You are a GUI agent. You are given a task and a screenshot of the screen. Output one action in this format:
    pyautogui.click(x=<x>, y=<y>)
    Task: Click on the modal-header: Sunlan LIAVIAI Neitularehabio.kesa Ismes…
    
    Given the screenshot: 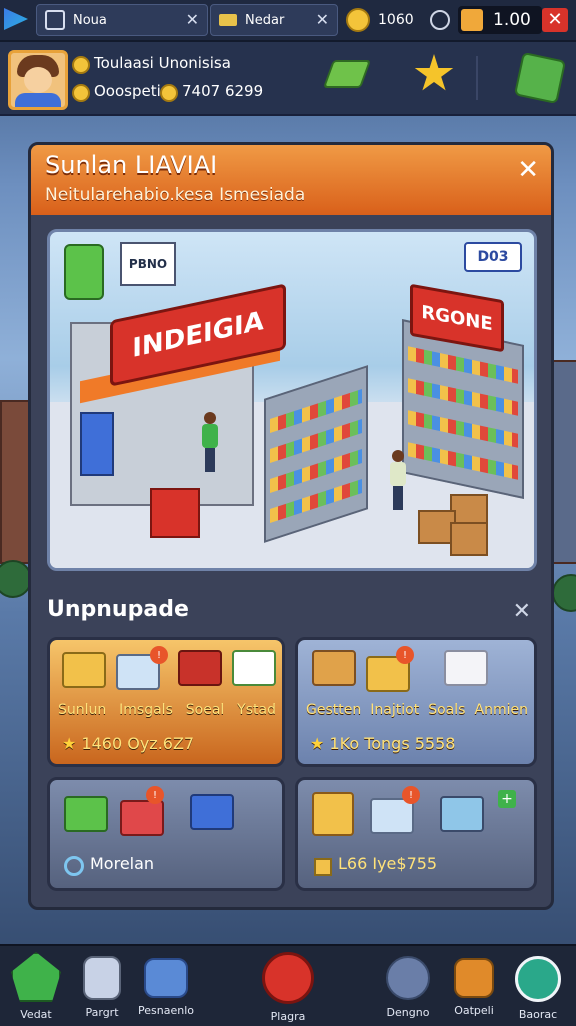 What is the action you would take?
    pyautogui.click(x=291, y=180)
    